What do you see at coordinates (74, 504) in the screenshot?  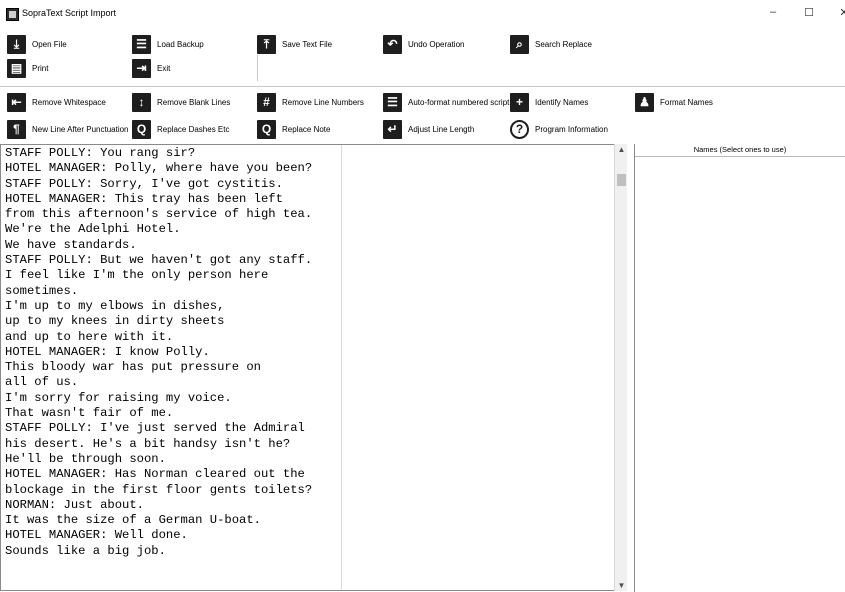 I see `editor-line: NORMAN: Just about.` at bounding box center [74, 504].